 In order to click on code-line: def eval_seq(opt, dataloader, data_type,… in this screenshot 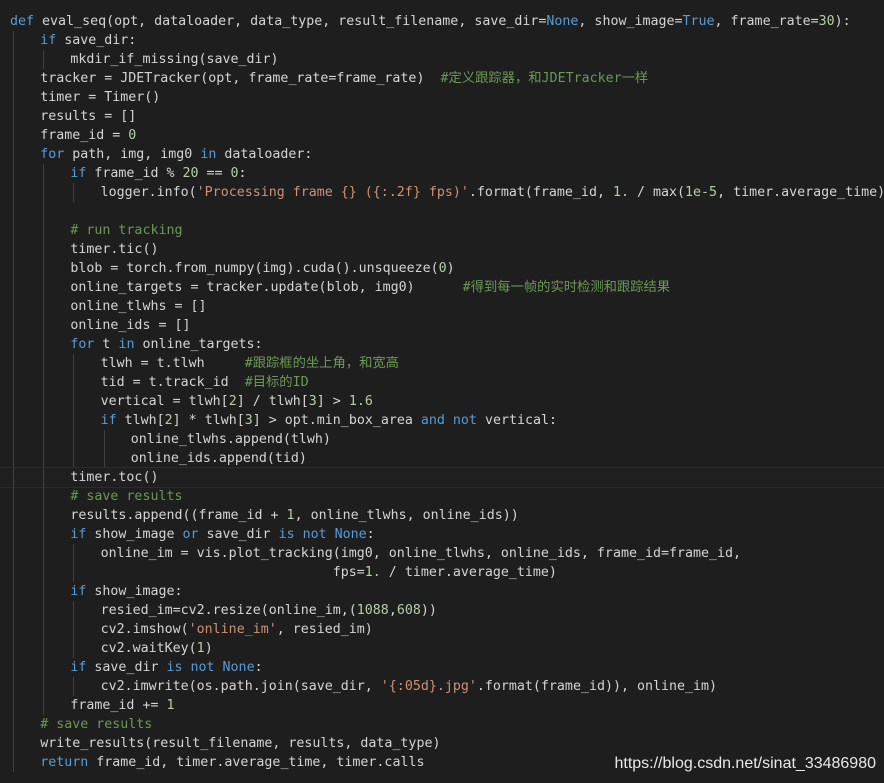, I will do `click(442, 21)`.